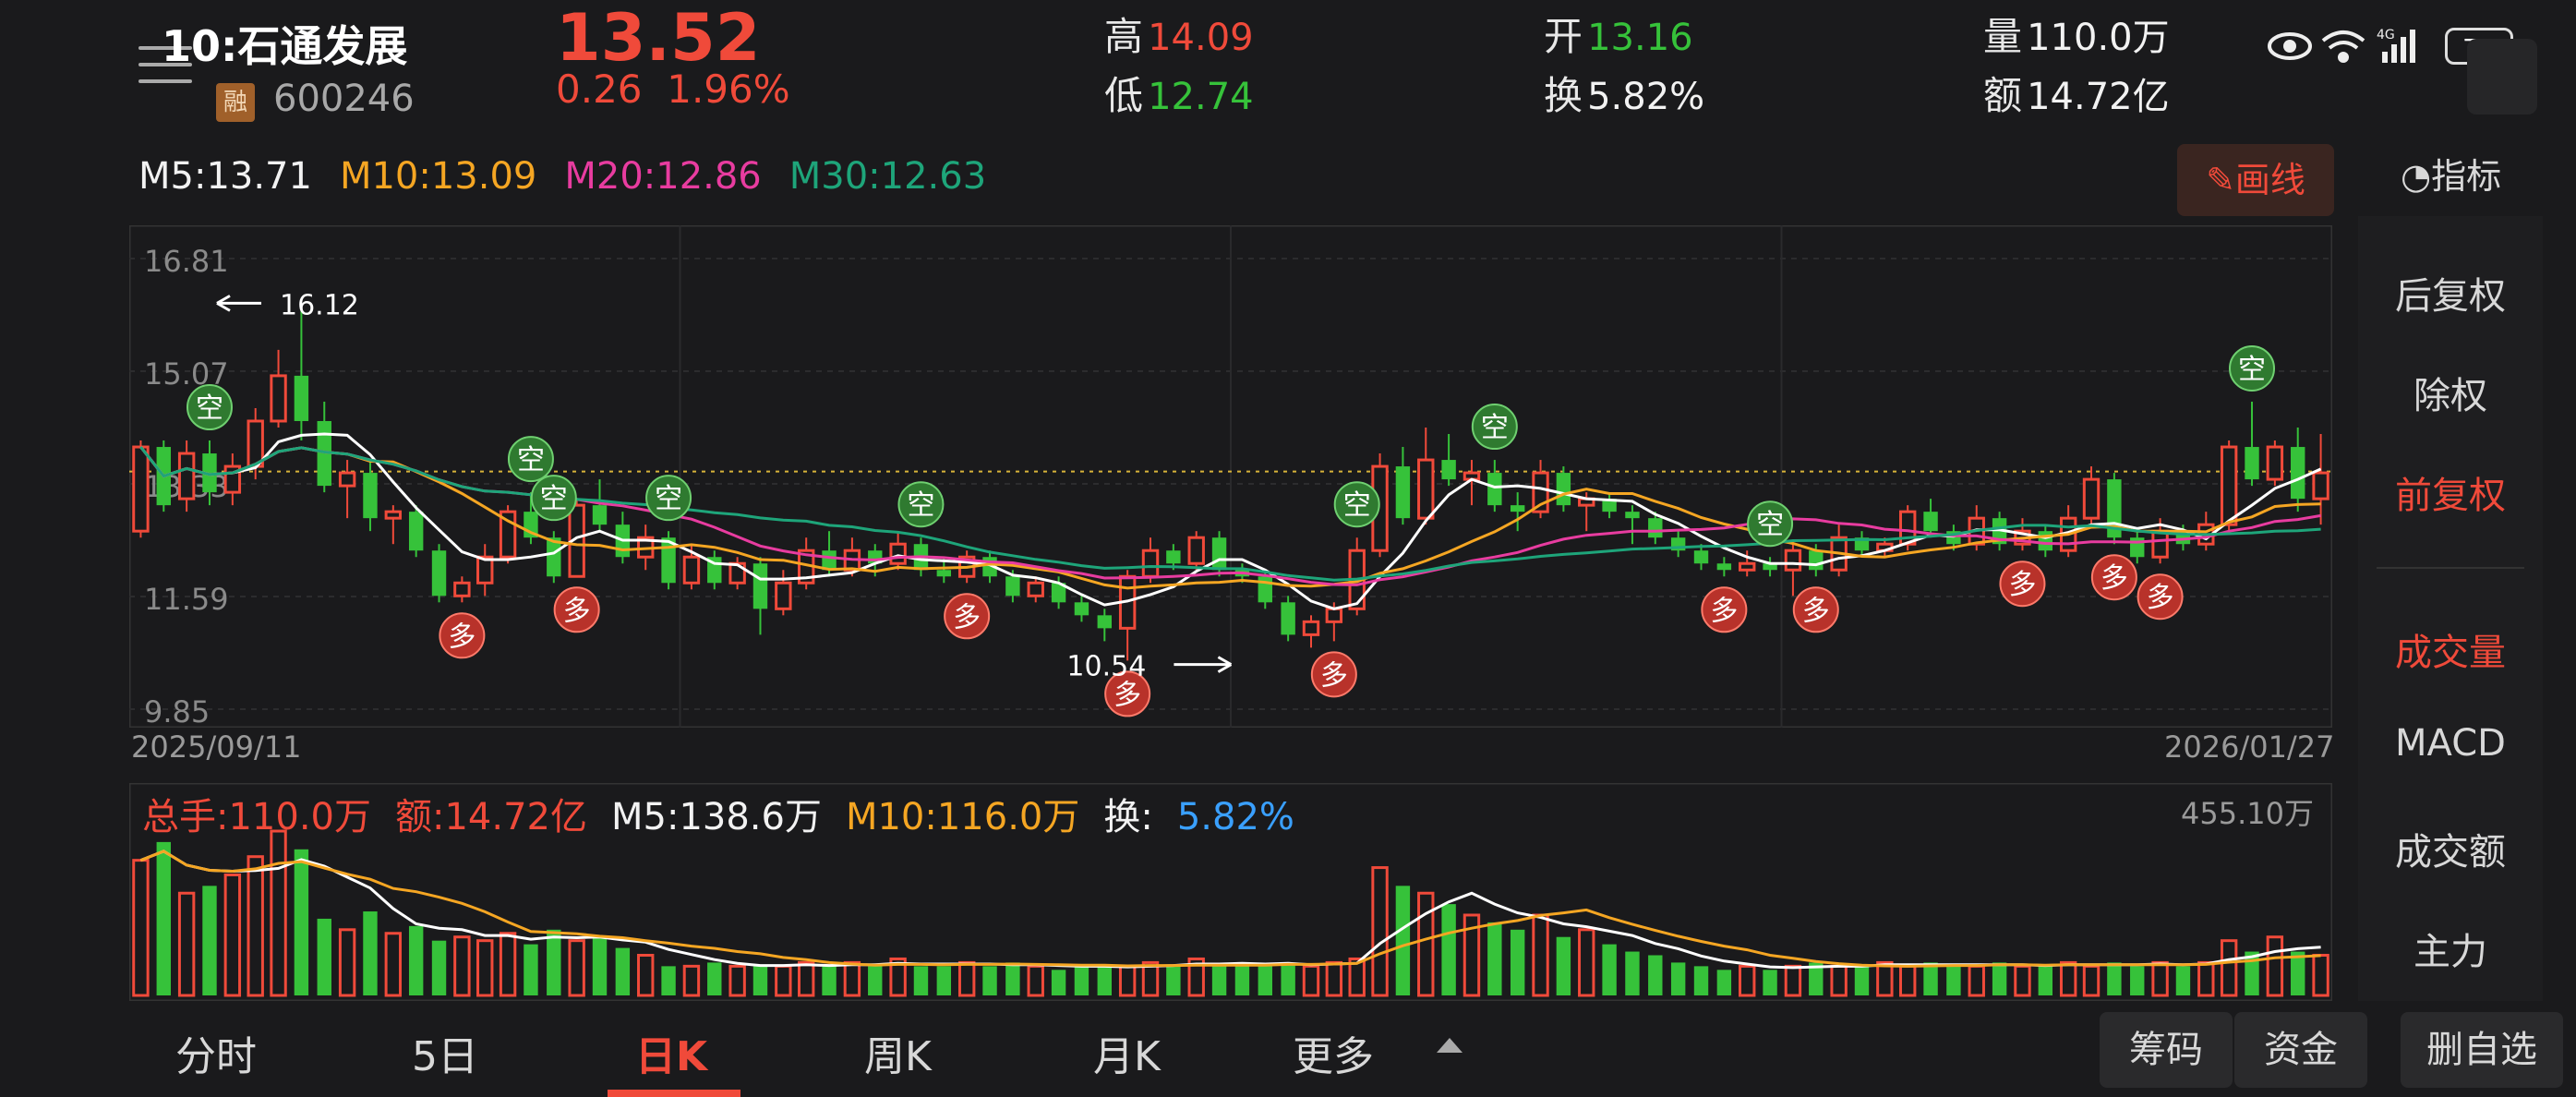  What do you see at coordinates (319, 305) in the screenshot?
I see `svg-text: 16.12` at bounding box center [319, 305].